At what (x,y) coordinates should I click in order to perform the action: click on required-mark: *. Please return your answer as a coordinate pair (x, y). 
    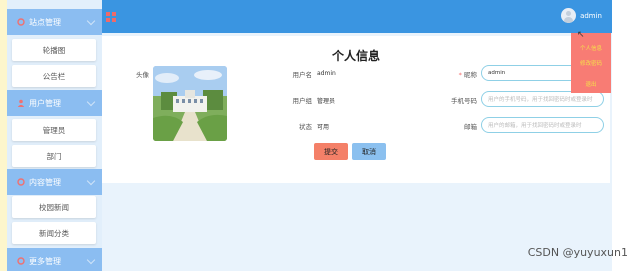
    Looking at the image, I should click on (460, 75).